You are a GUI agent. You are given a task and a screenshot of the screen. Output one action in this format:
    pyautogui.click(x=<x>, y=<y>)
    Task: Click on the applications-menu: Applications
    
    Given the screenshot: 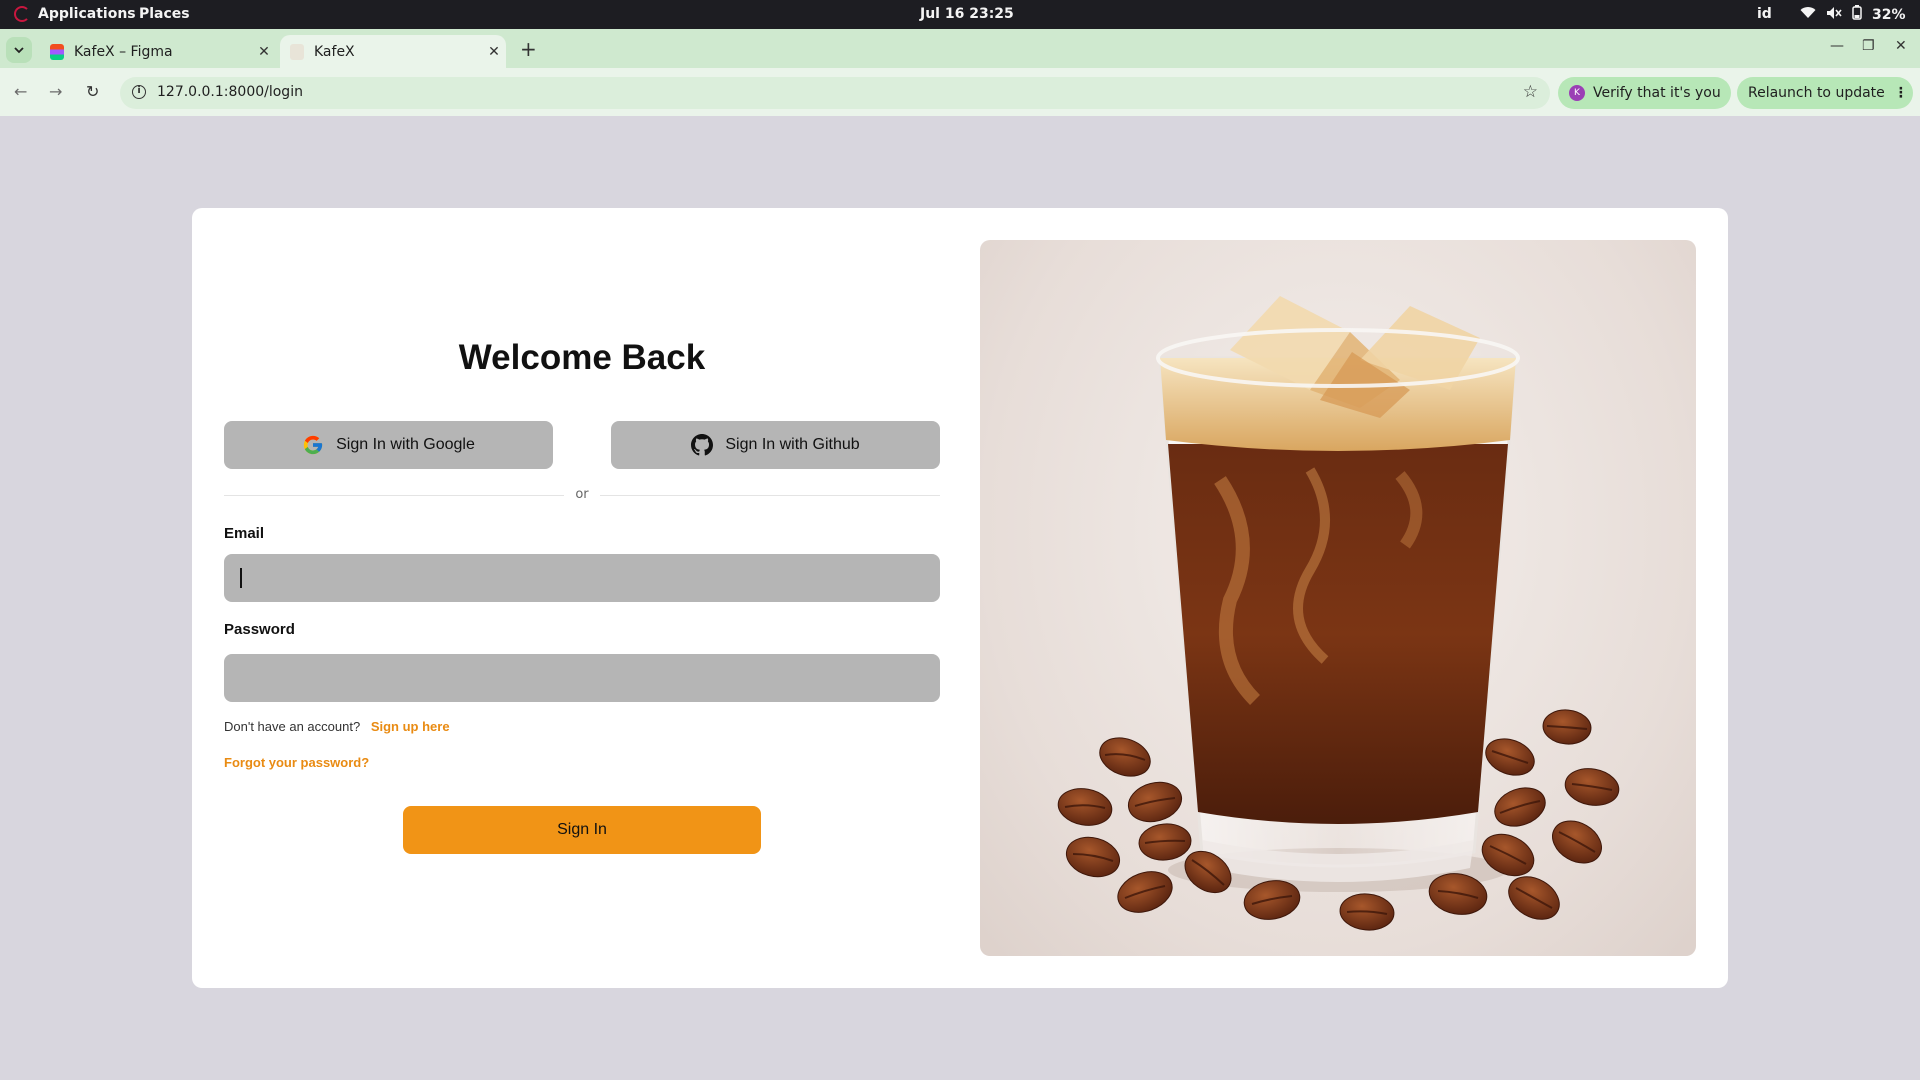 What is the action you would take?
    pyautogui.click(x=87, y=14)
    